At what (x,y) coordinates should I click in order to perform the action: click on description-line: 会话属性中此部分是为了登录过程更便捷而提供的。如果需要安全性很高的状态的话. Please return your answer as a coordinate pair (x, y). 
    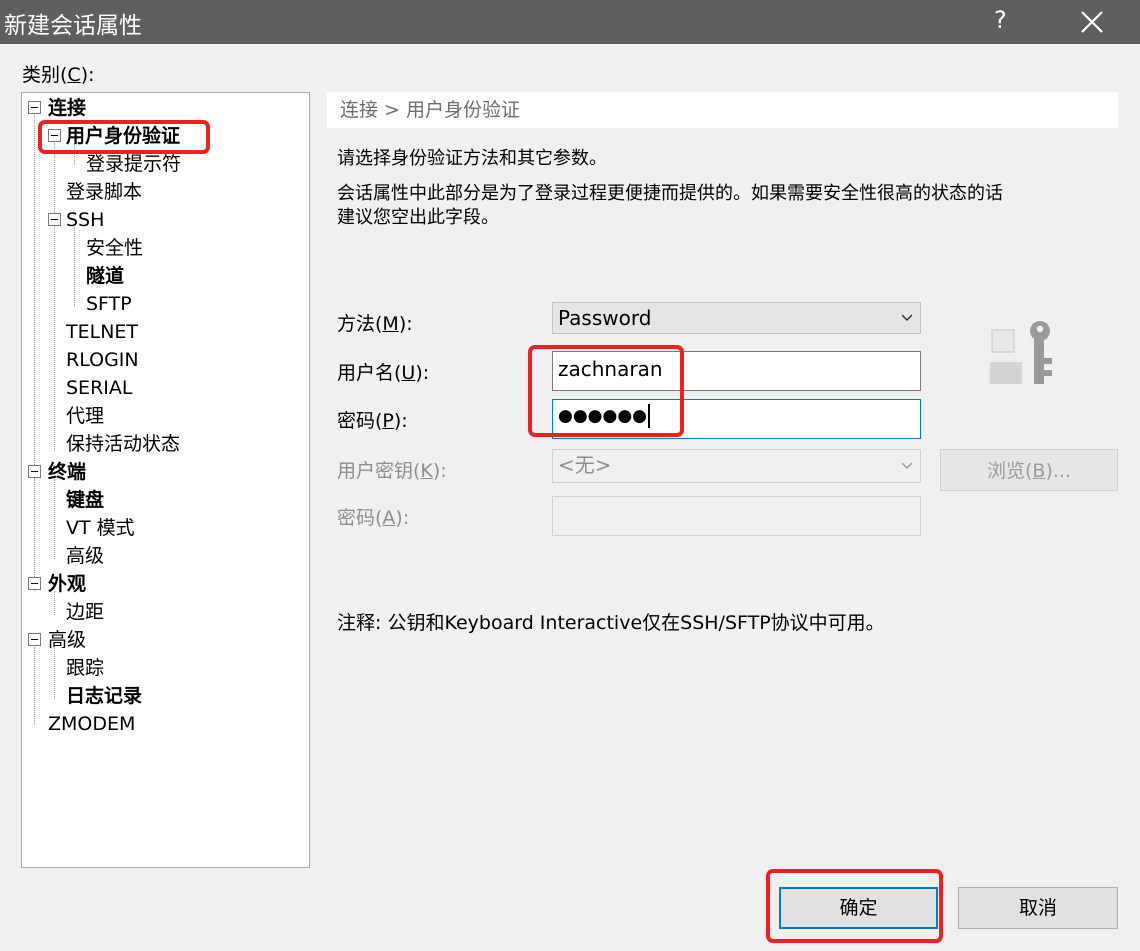
    Looking at the image, I should click on (670, 193).